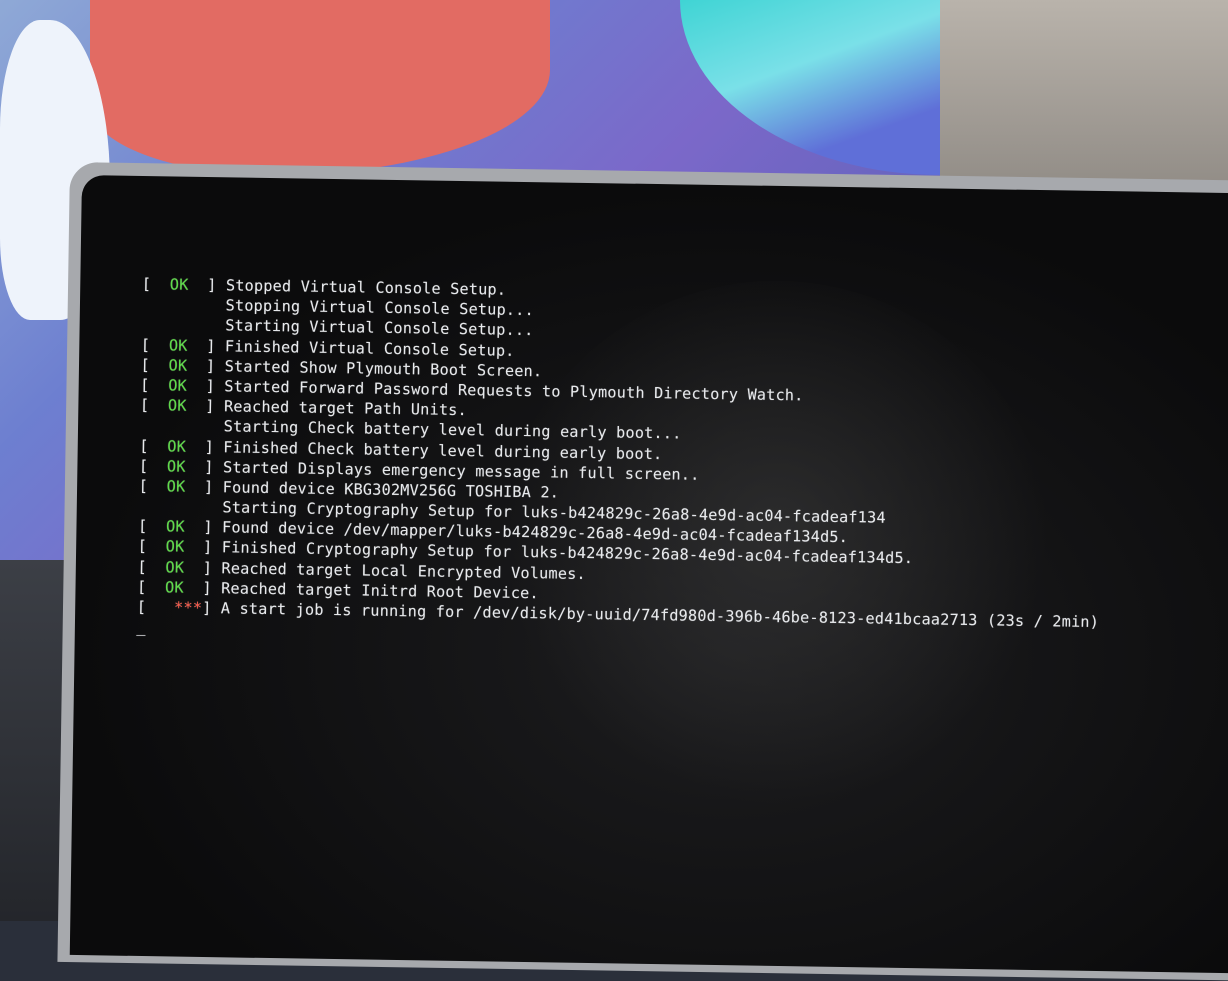 The height and width of the screenshot is (981, 1228). What do you see at coordinates (345, 408) in the screenshot?
I see `console-line-text: Reached target Path Units.` at bounding box center [345, 408].